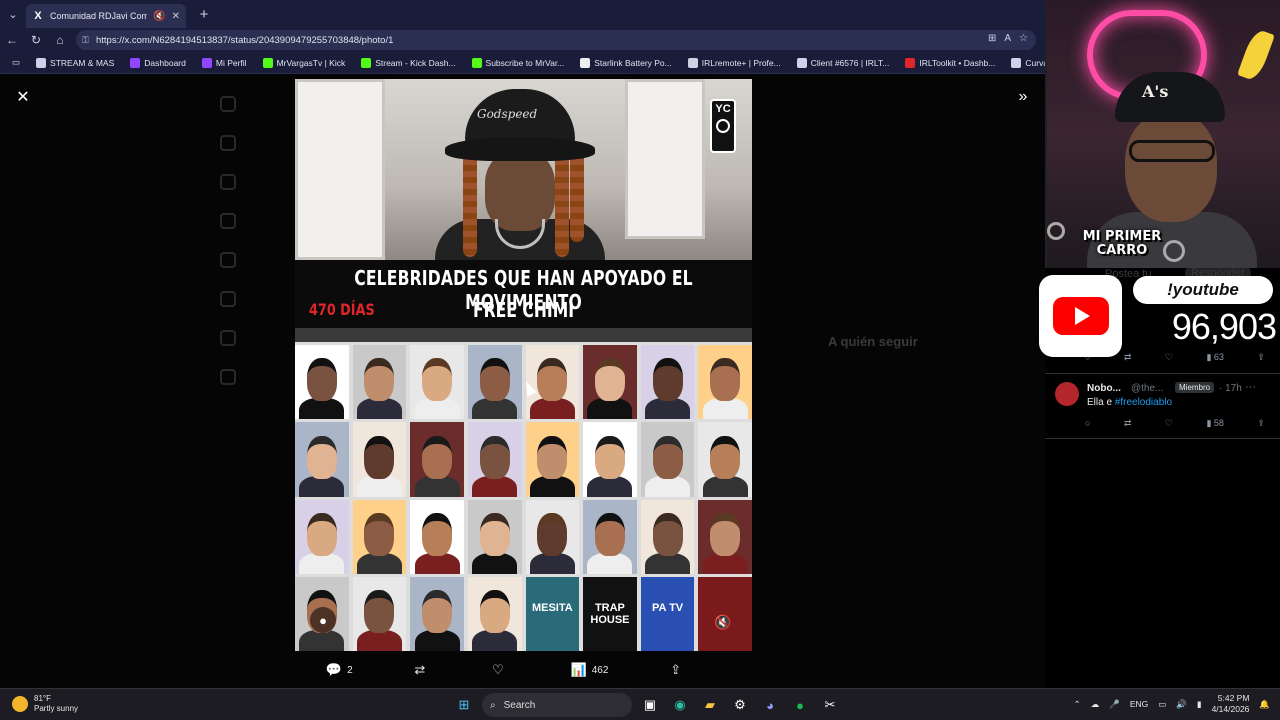 This screenshot has width=1280, height=720. I want to click on tab-actions-icon: ⌄, so click(13, 14).